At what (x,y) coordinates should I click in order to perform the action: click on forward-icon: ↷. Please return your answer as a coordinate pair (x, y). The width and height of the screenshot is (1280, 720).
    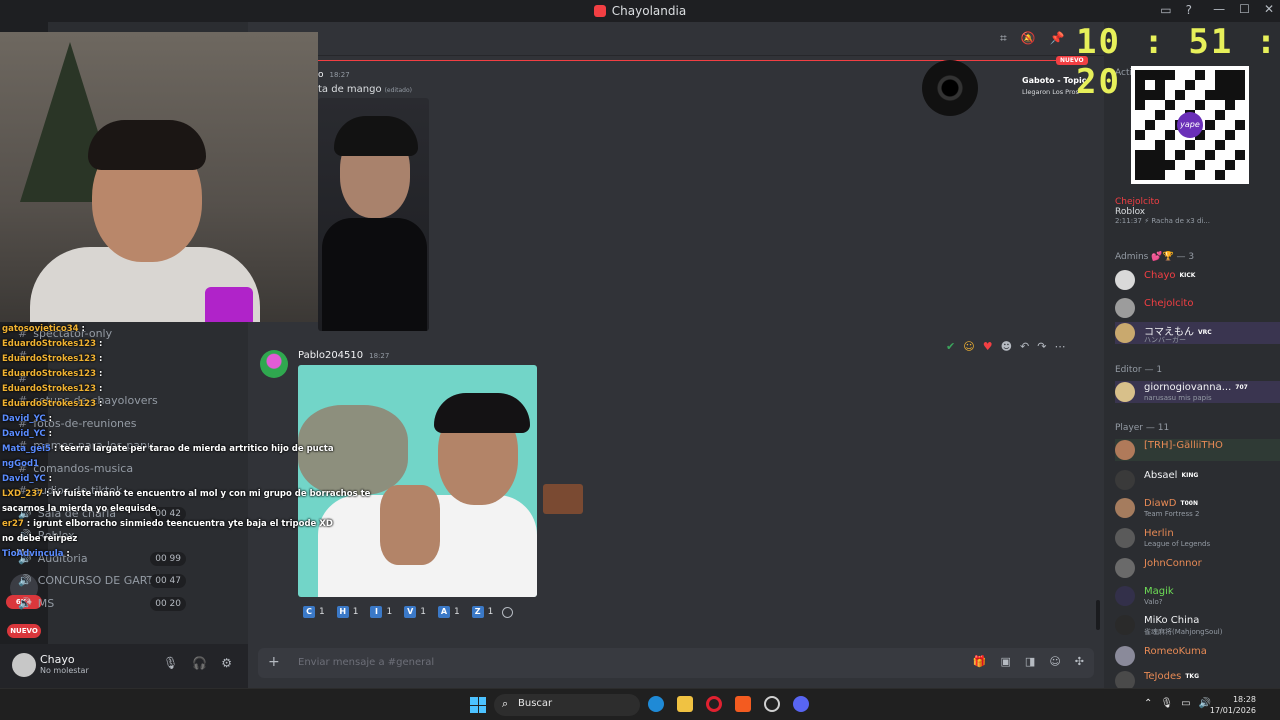
    Looking at the image, I should click on (1041, 348).